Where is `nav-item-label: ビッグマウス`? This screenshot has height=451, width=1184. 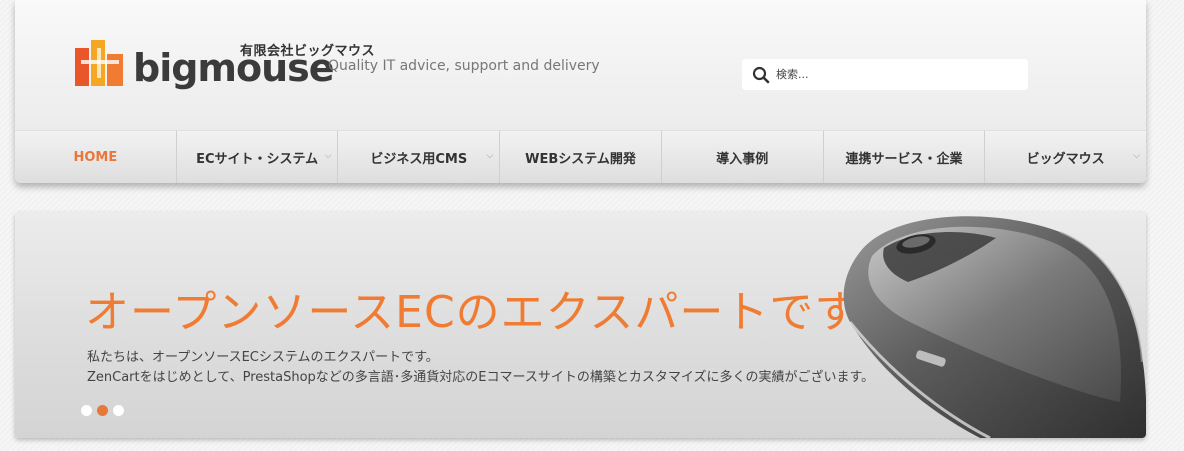 nav-item-label: ビッグマウス is located at coordinates (1065, 159).